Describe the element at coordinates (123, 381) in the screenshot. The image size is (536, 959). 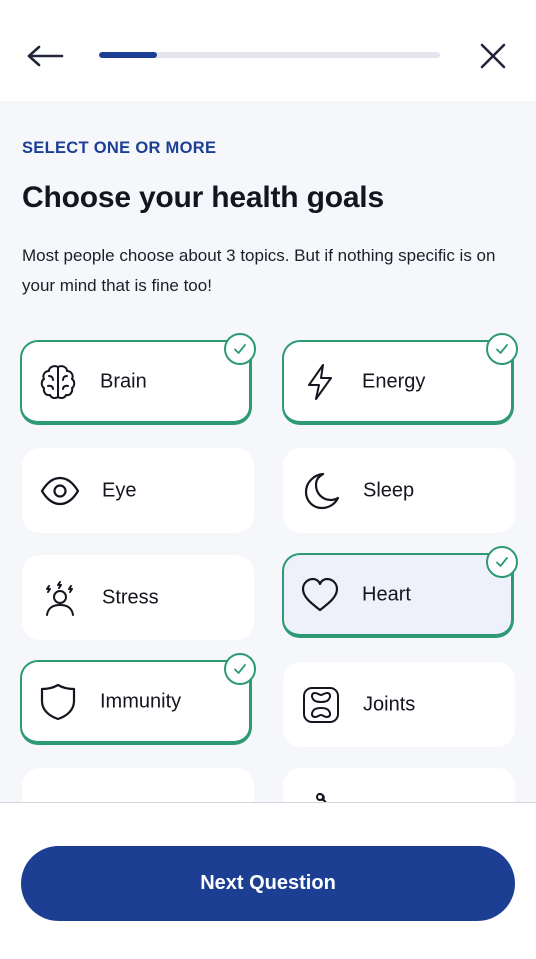
I see `option-label: Brain` at that location.